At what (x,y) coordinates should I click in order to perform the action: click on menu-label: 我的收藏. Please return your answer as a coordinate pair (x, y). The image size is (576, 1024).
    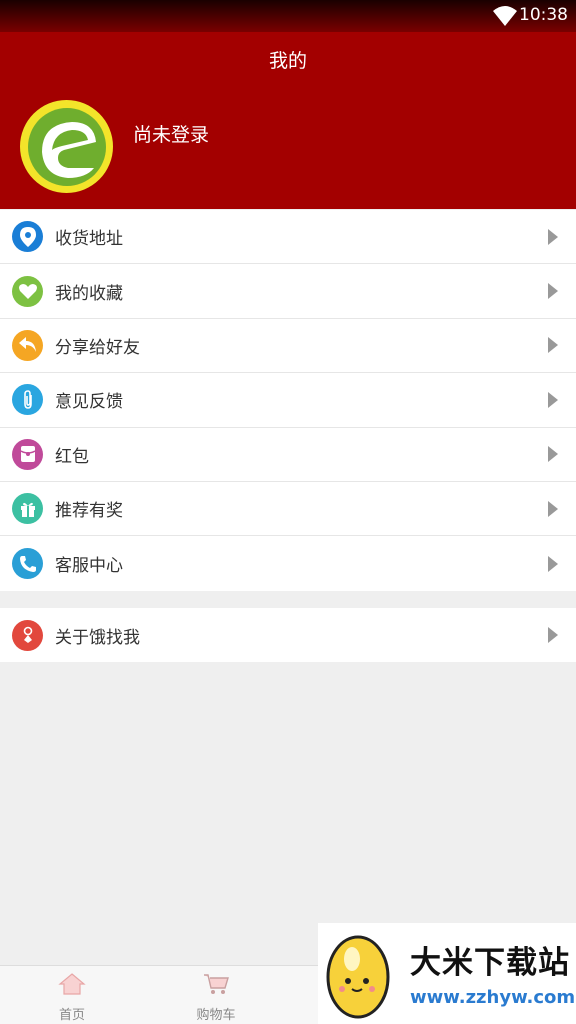
    Looking at the image, I should click on (89, 293).